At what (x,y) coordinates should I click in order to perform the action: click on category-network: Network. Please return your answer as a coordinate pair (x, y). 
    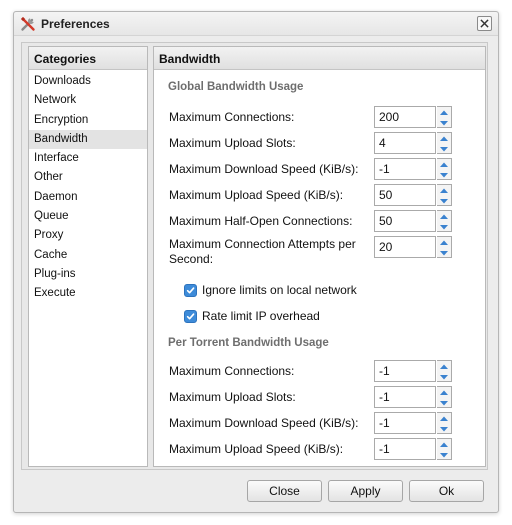
    Looking at the image, I should click on (88, 100).